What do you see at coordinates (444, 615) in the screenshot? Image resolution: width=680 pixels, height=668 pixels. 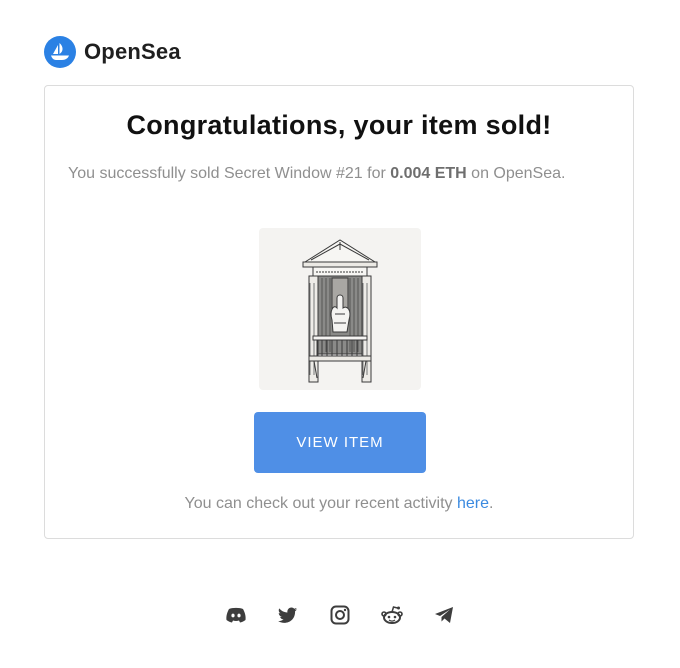 I see `telegram-icon` at bounding box center [444, 615].